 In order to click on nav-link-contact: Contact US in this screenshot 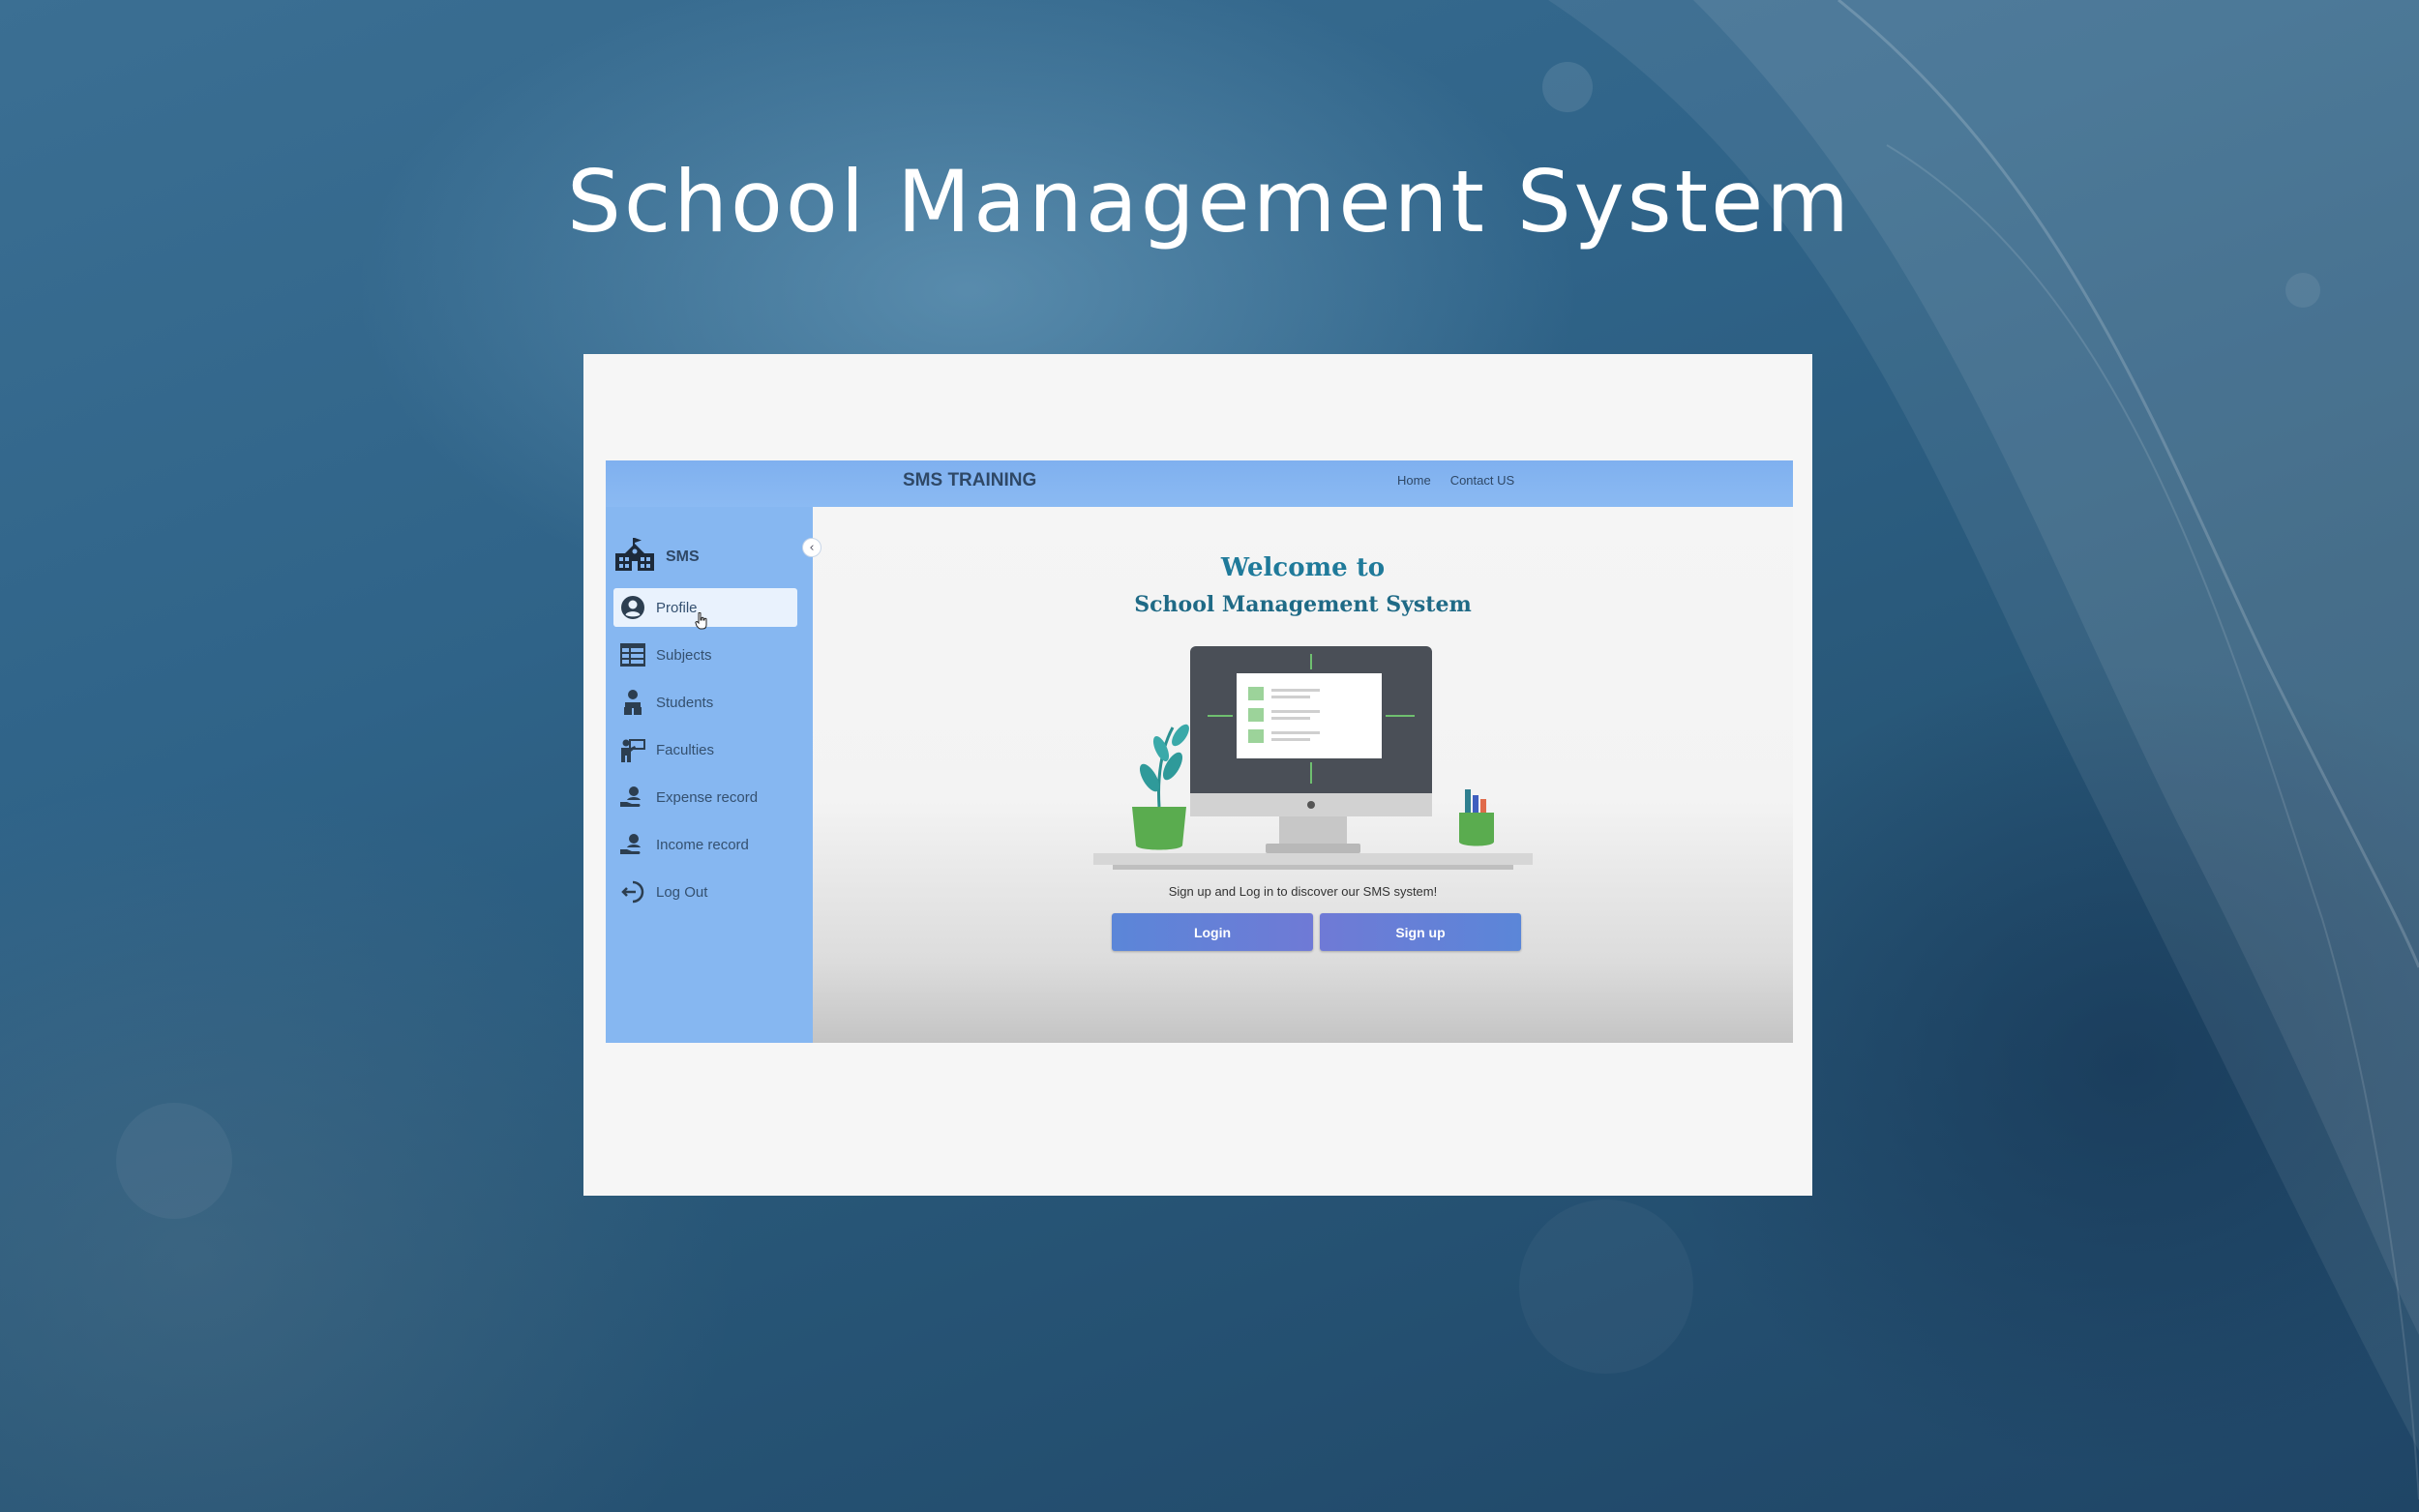, I will do `click(1482, 481)`.